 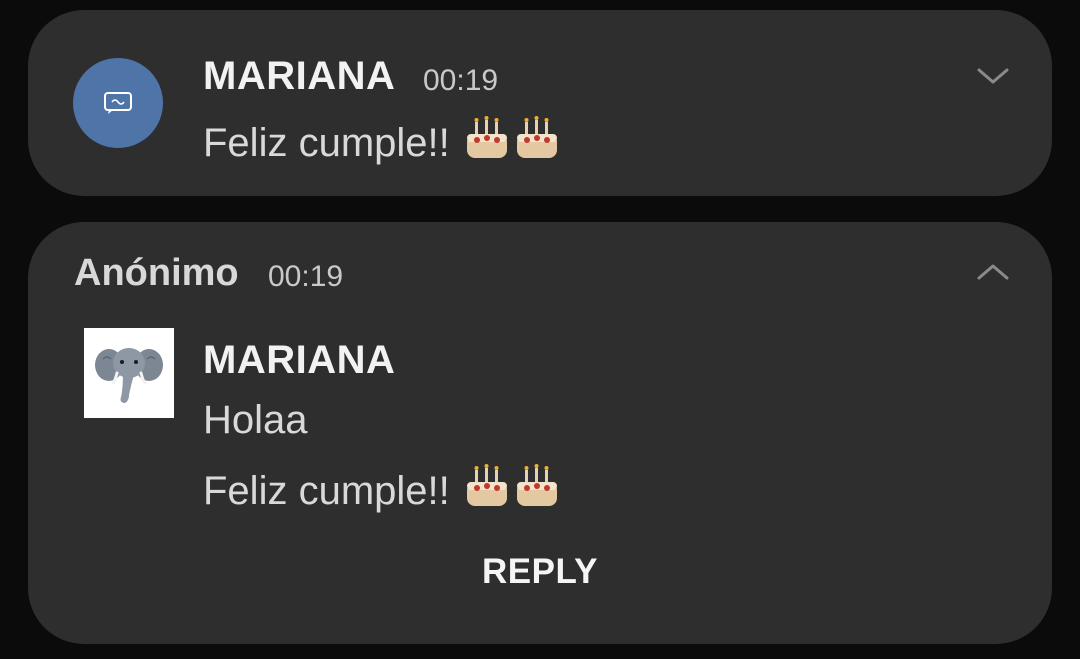 I want to click on chevron-up-icon, so click(x=993, y=272).